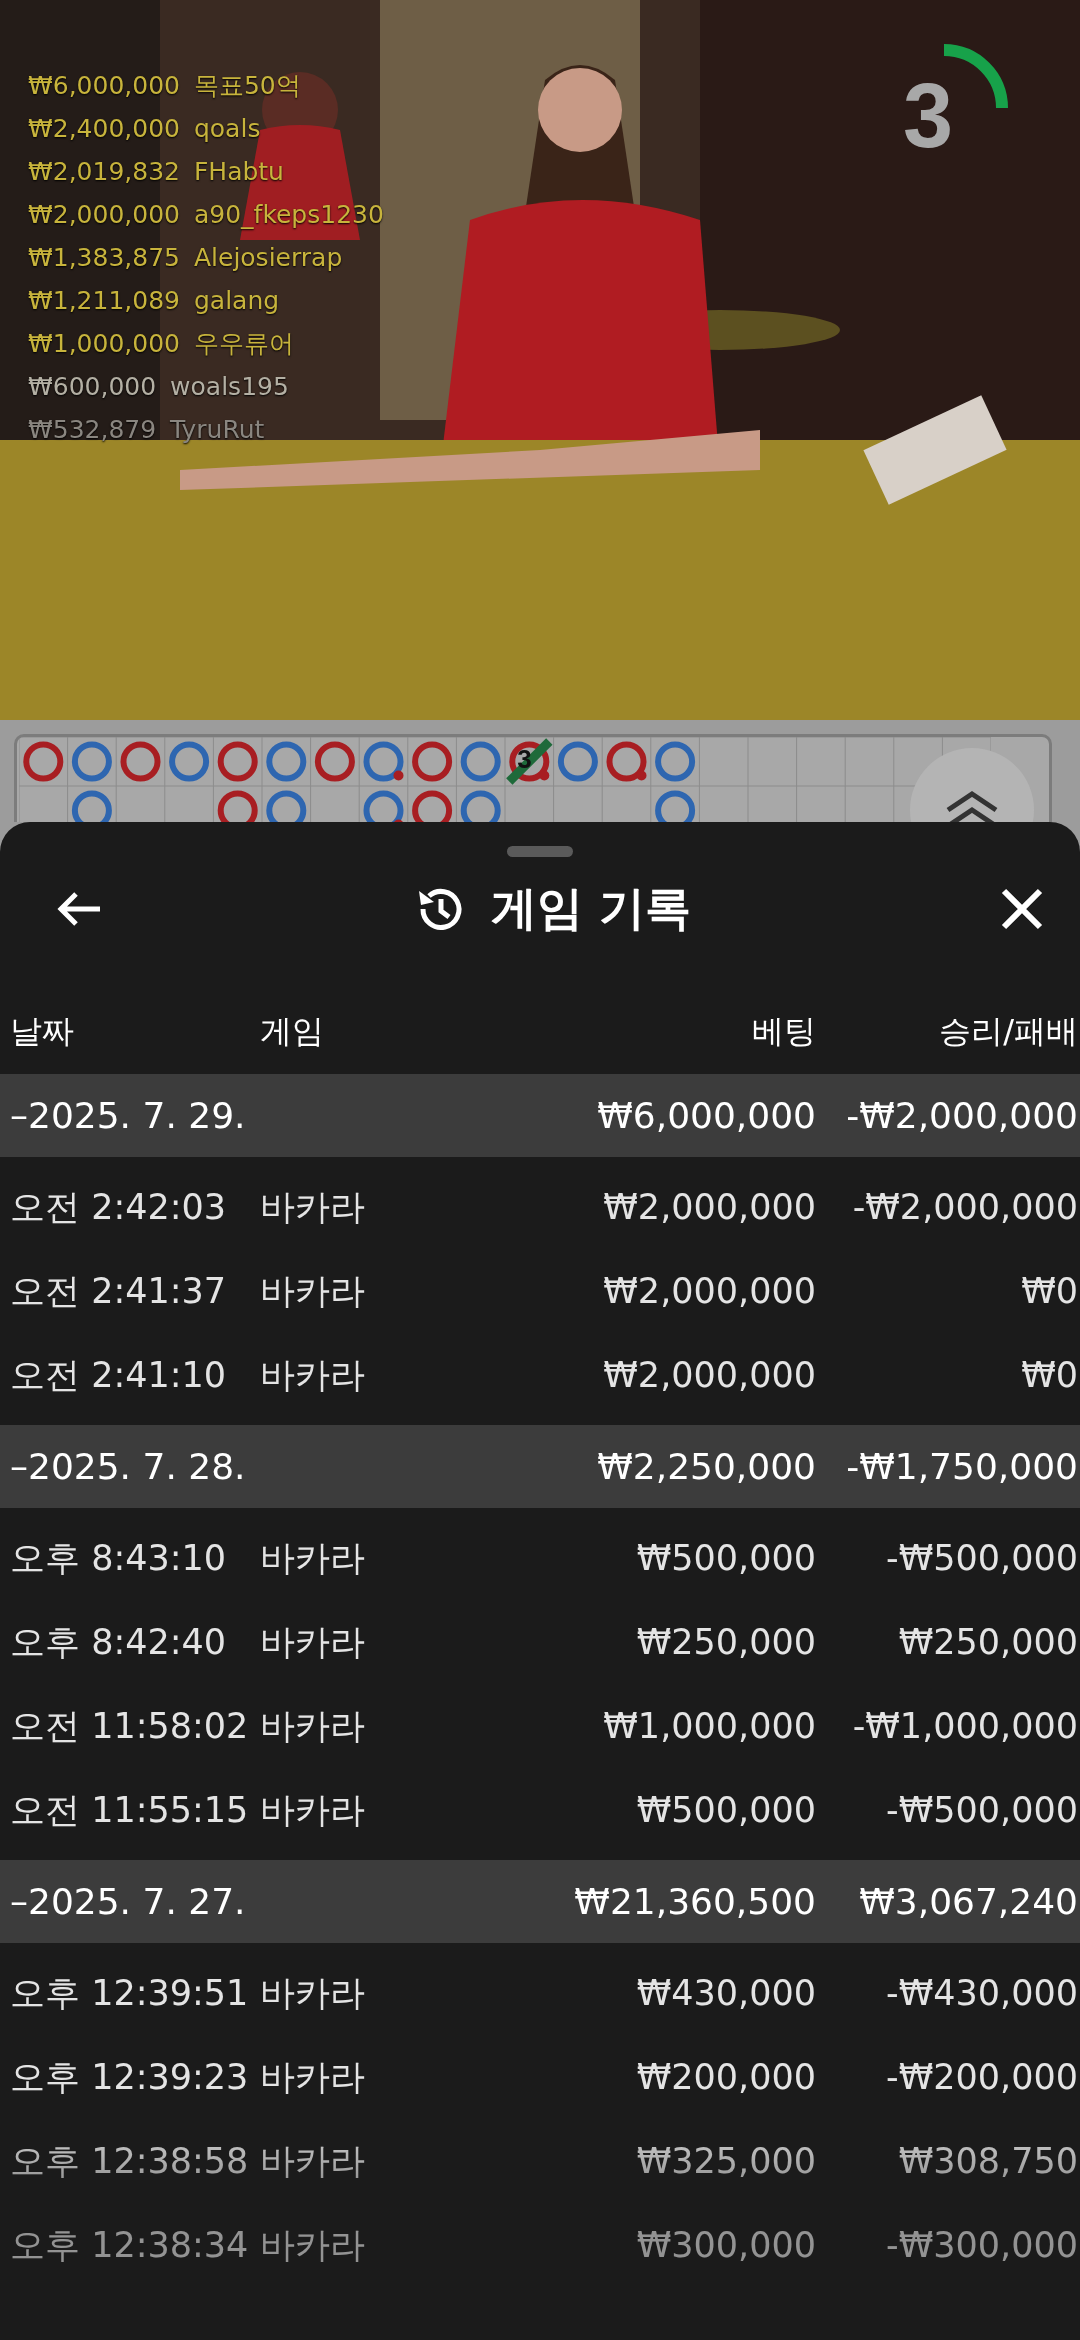 This screenshot has height=2340, width=1080. Describe the element at coordinates (236, 301) in the screenshot. I see `leaderboard-name: galang` at that location.